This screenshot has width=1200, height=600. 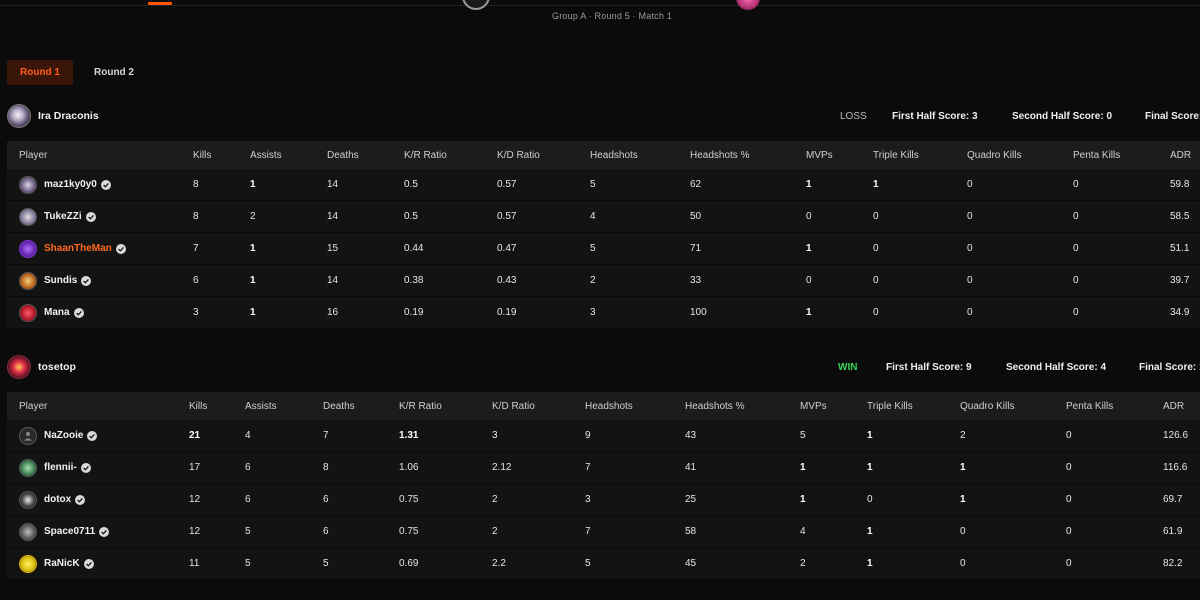 What do you see at coordinates (195, 467) in the screenshot?
I see `kills: 17` at bounding box center [195, 467].